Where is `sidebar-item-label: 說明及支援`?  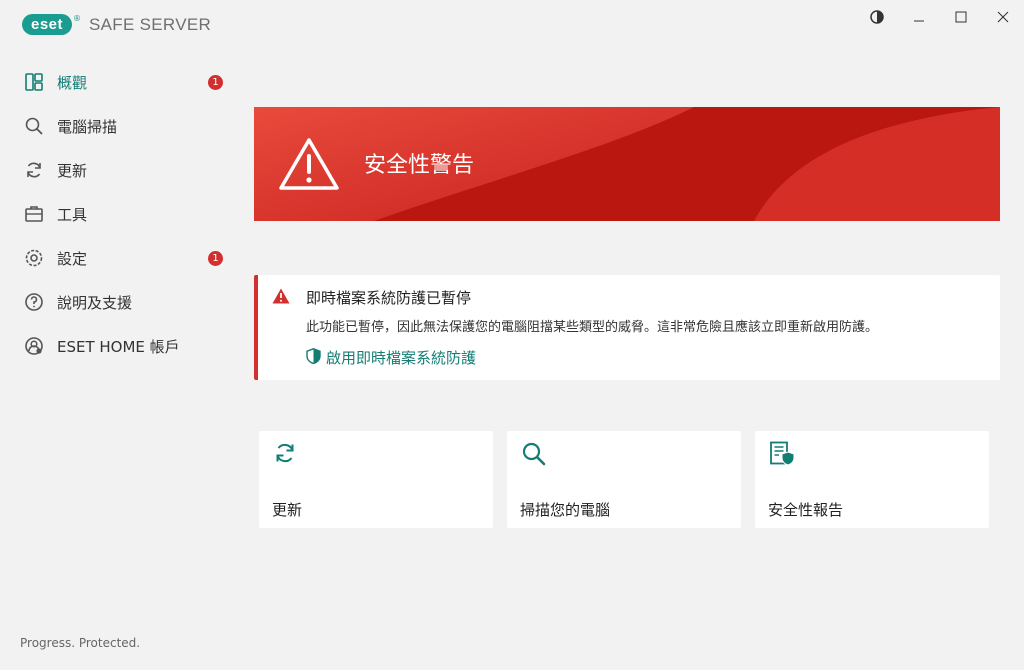 sidebar-item-label: 說明及支援 is located at coordinates (95, 302).